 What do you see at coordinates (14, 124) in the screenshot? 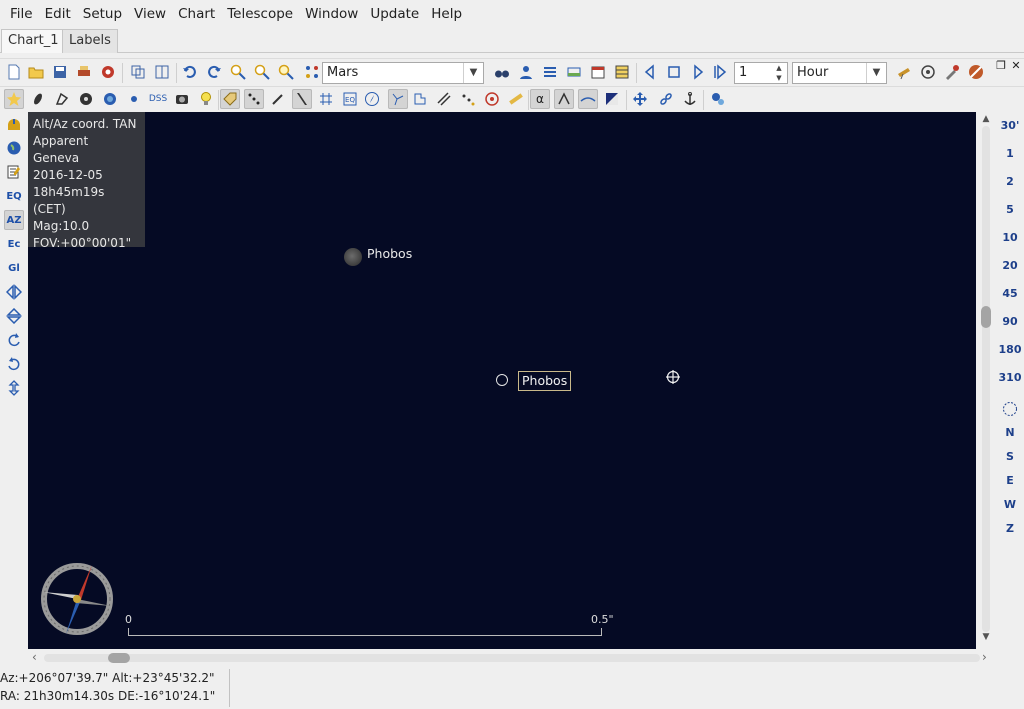
I see `observatory-icon` at bounding box center [14, 124].